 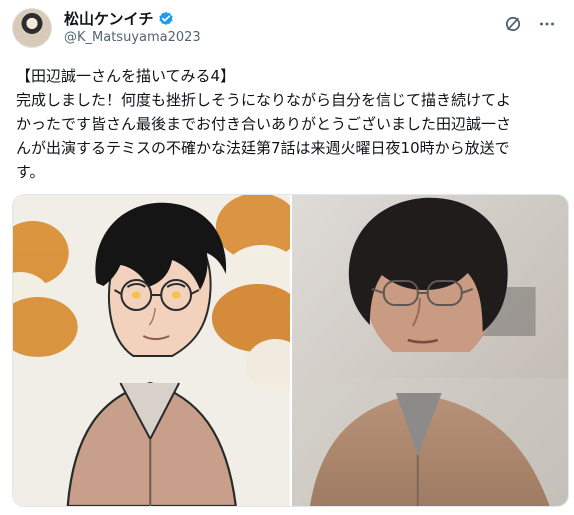 What do you see at coordinates (126, 76) in the screenshot?
I see `tweet-text-line: 【田辺誠一さんを描いてみる4】` at bounding box center [126, 76].